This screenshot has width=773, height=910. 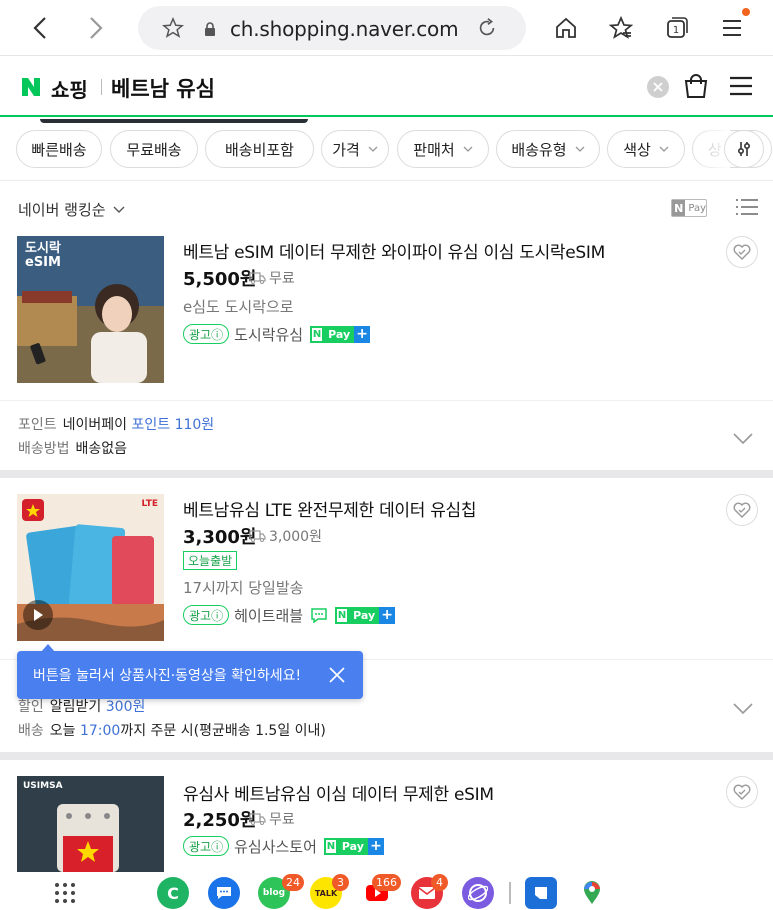 What do you see at coordinates (541, 893) in the screenshot?
I see `recent-app-icon` at bounding box center [541, 893].